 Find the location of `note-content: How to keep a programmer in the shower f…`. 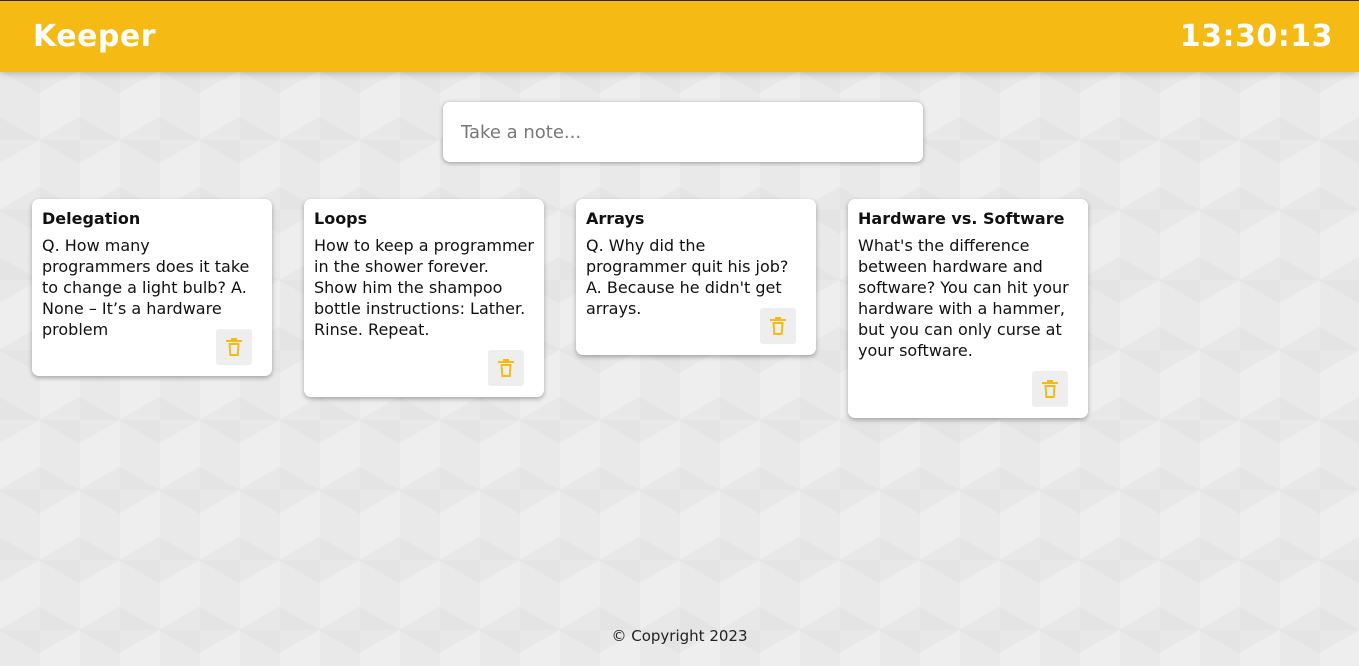

note-content: How to keep a programmer in the shower f… is located at coordinates (424, 287).